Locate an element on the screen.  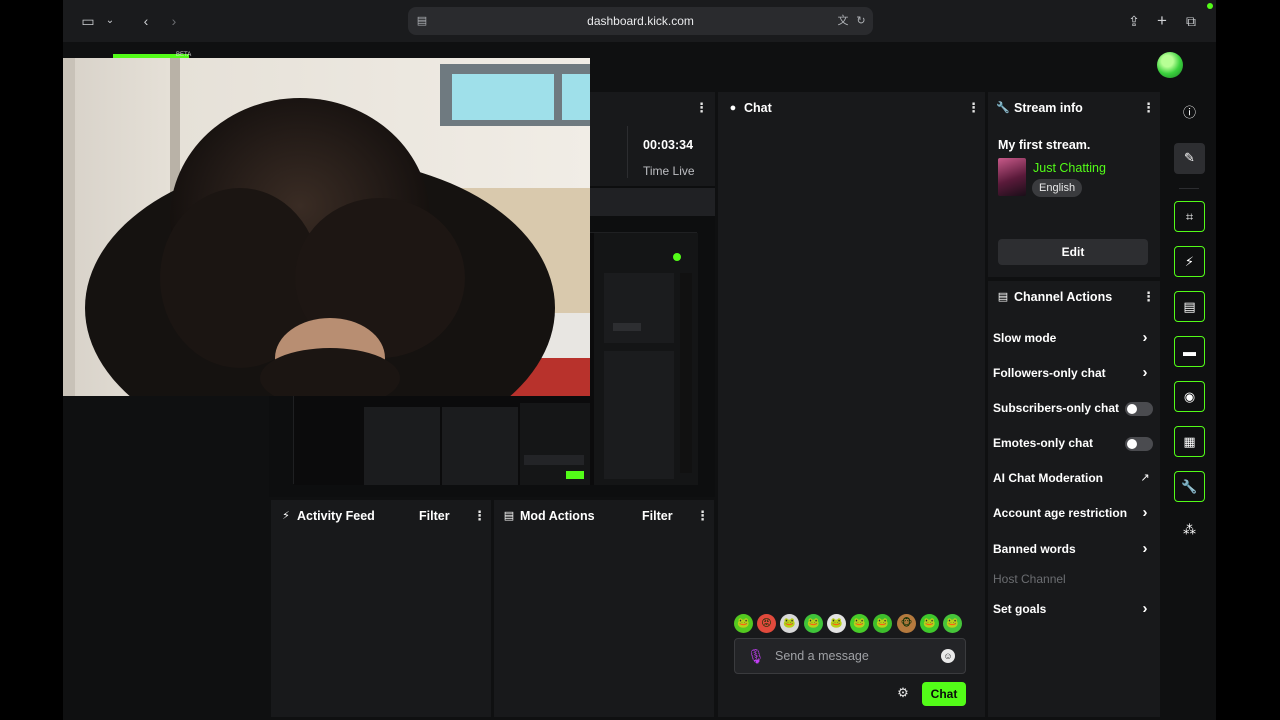
edit-stream-button: Edit is located at coordinates (1073, 252).